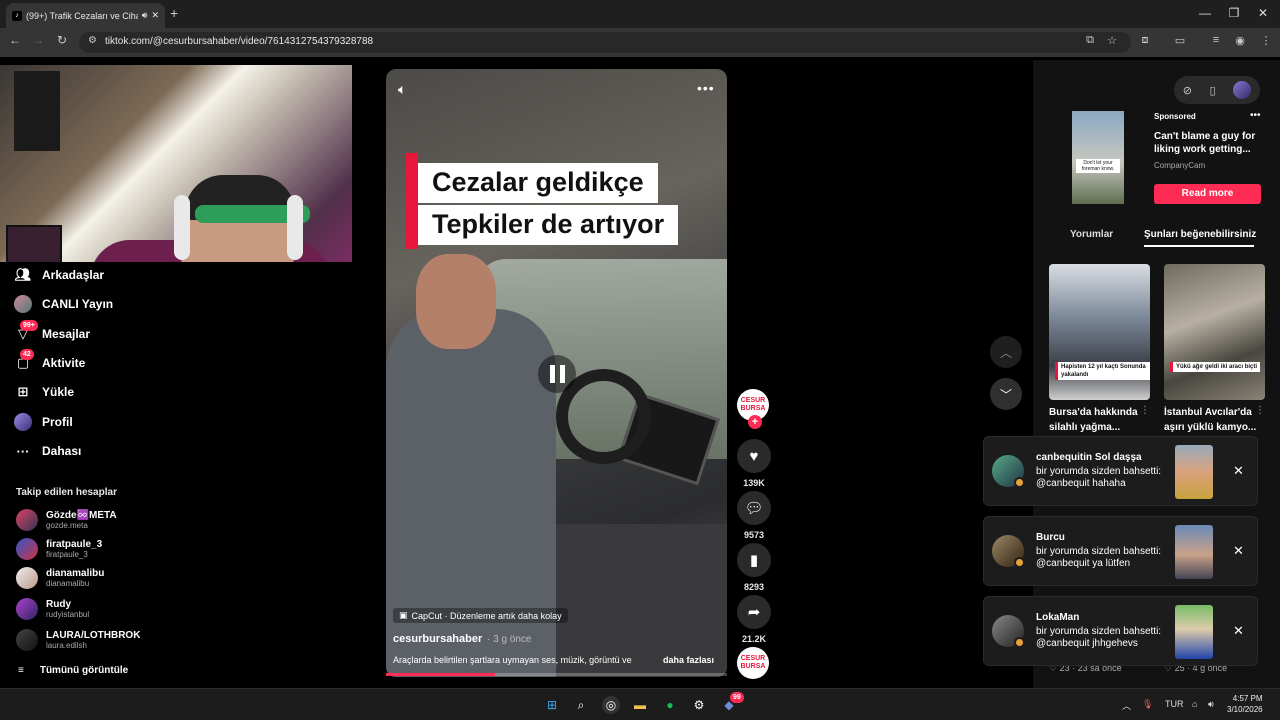 This screenshot has width=1280, height=720. What do you see at coordinates (611, 705) in the screenshot?
I see `chrome-icon: ◎` at bounding box center [611, 705].